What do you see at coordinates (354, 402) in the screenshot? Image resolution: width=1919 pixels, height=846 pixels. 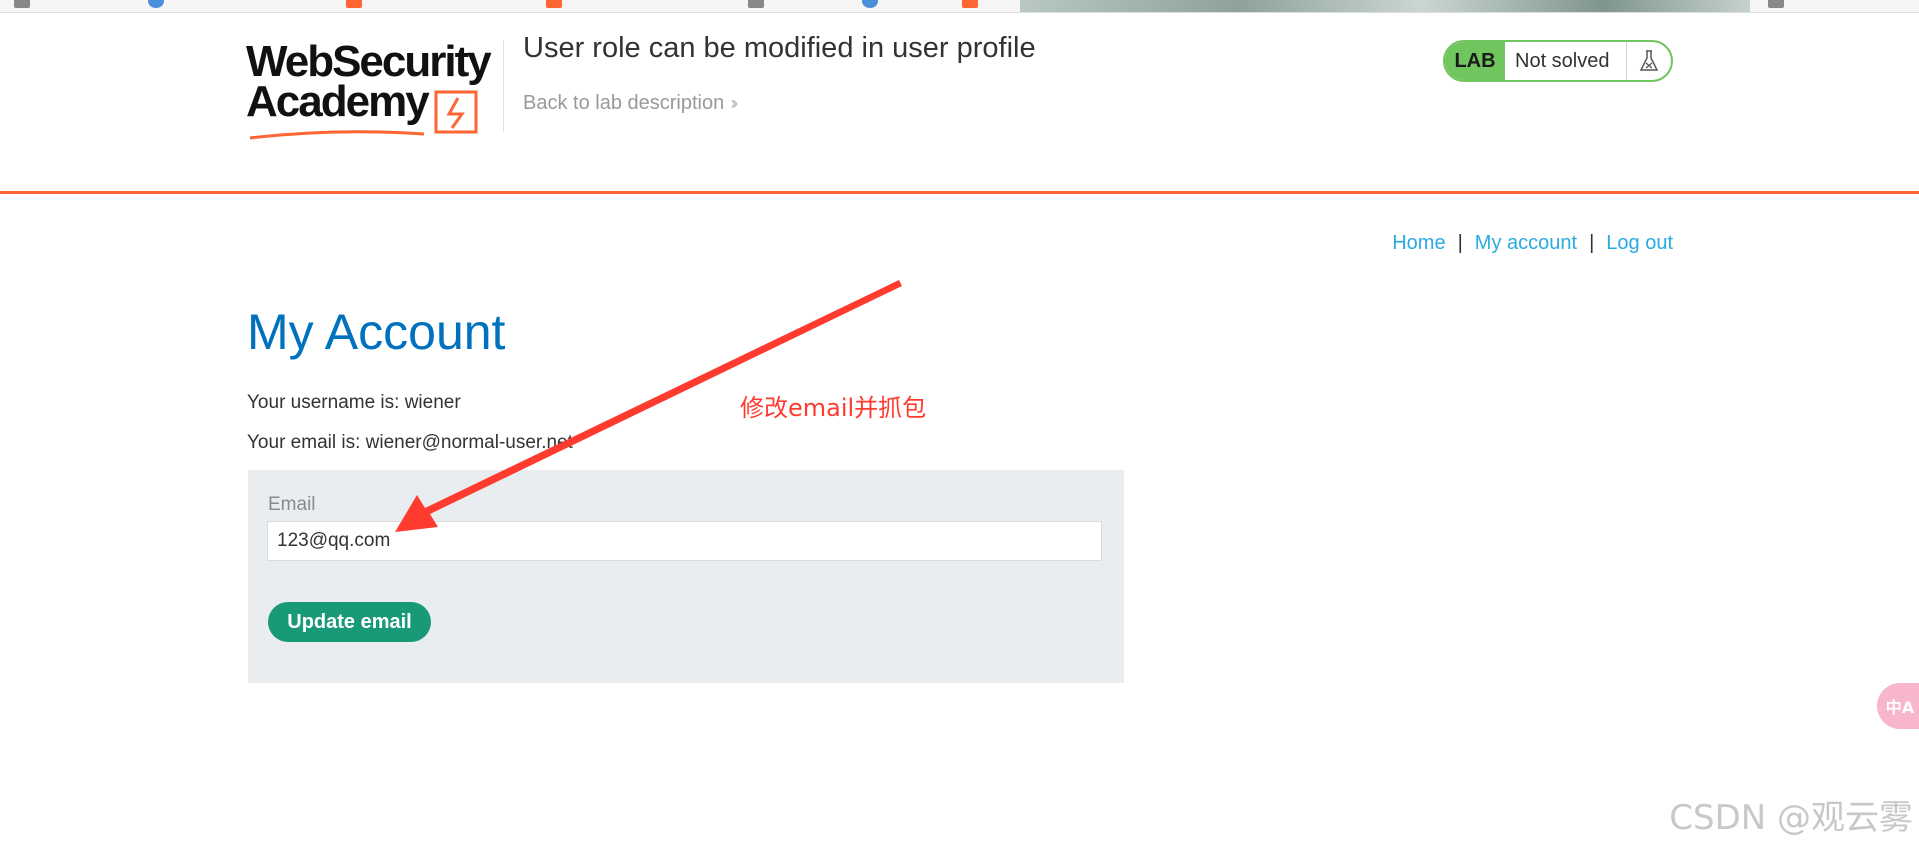 I see `username-info: Your username is: wiener` at bounding box center [354, 402].